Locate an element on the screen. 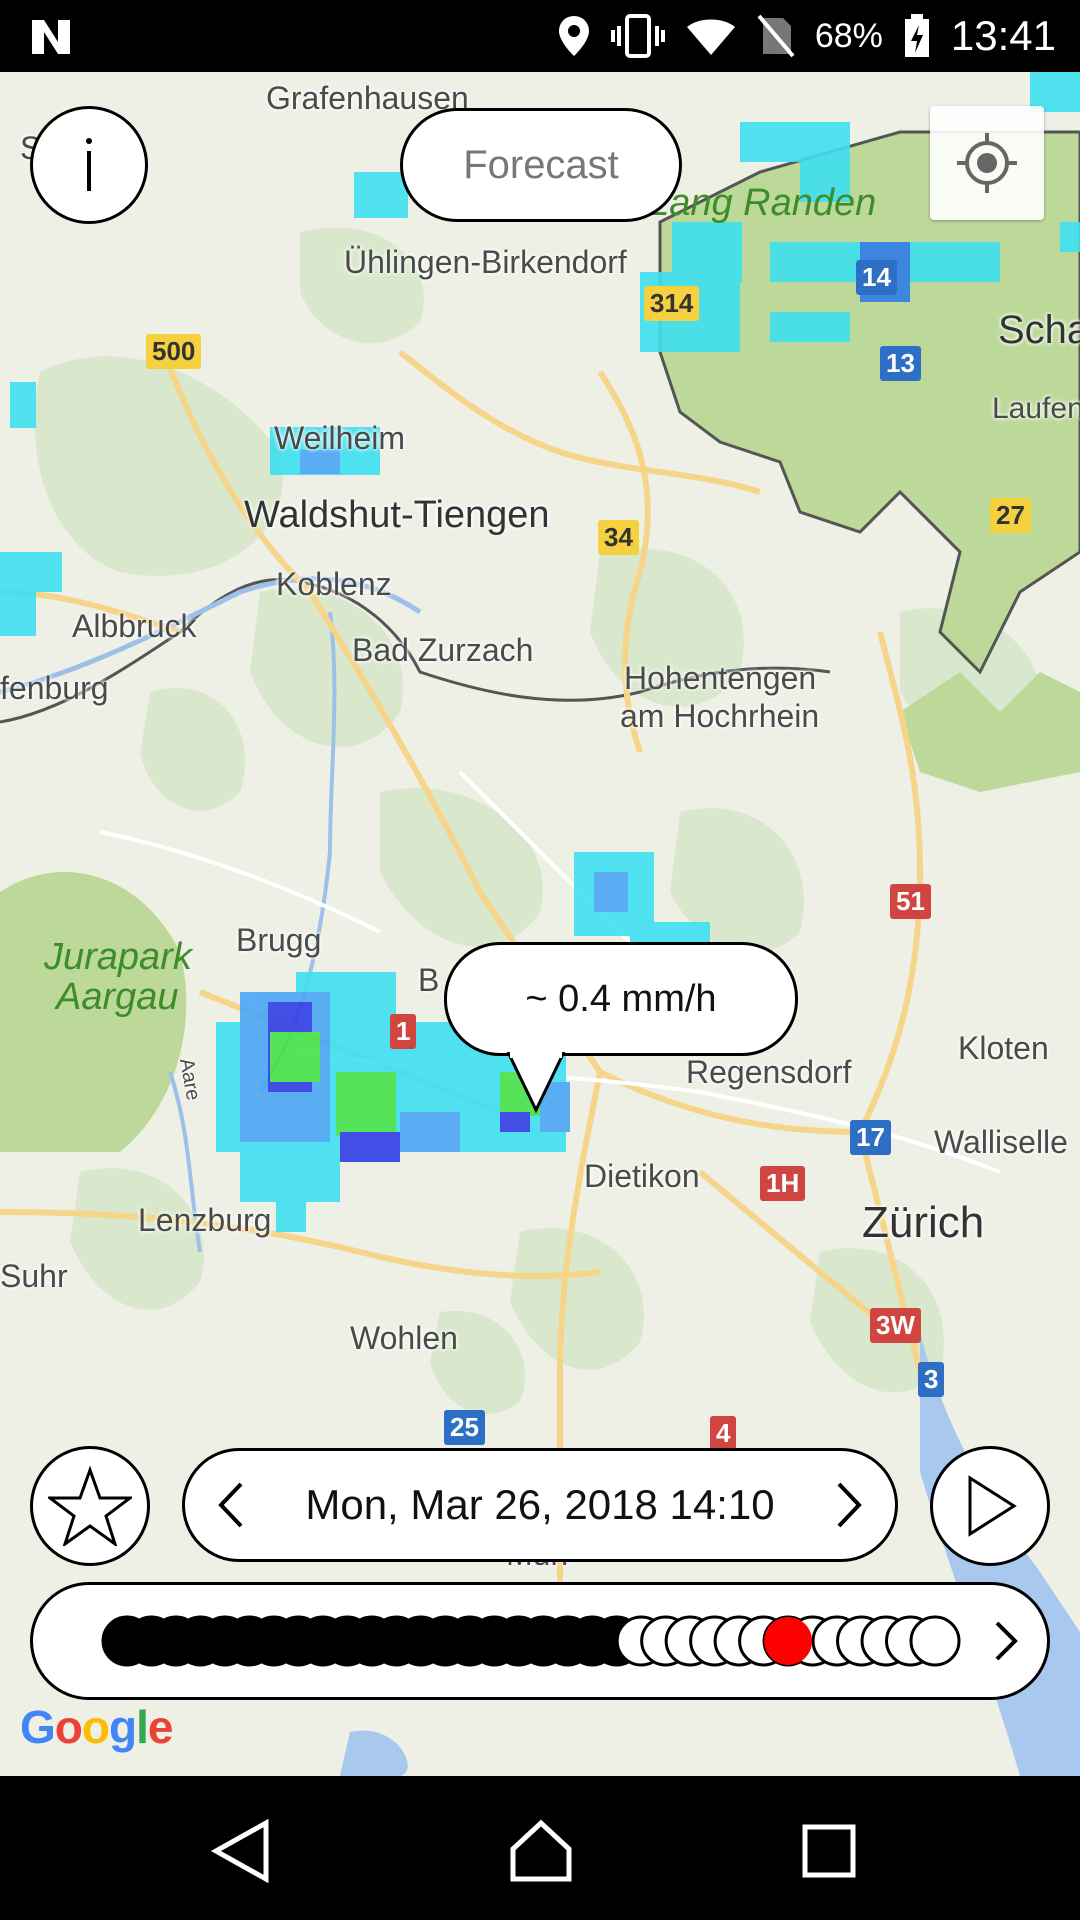  road-shield-34: 34 is located at coordinates (618, 537).